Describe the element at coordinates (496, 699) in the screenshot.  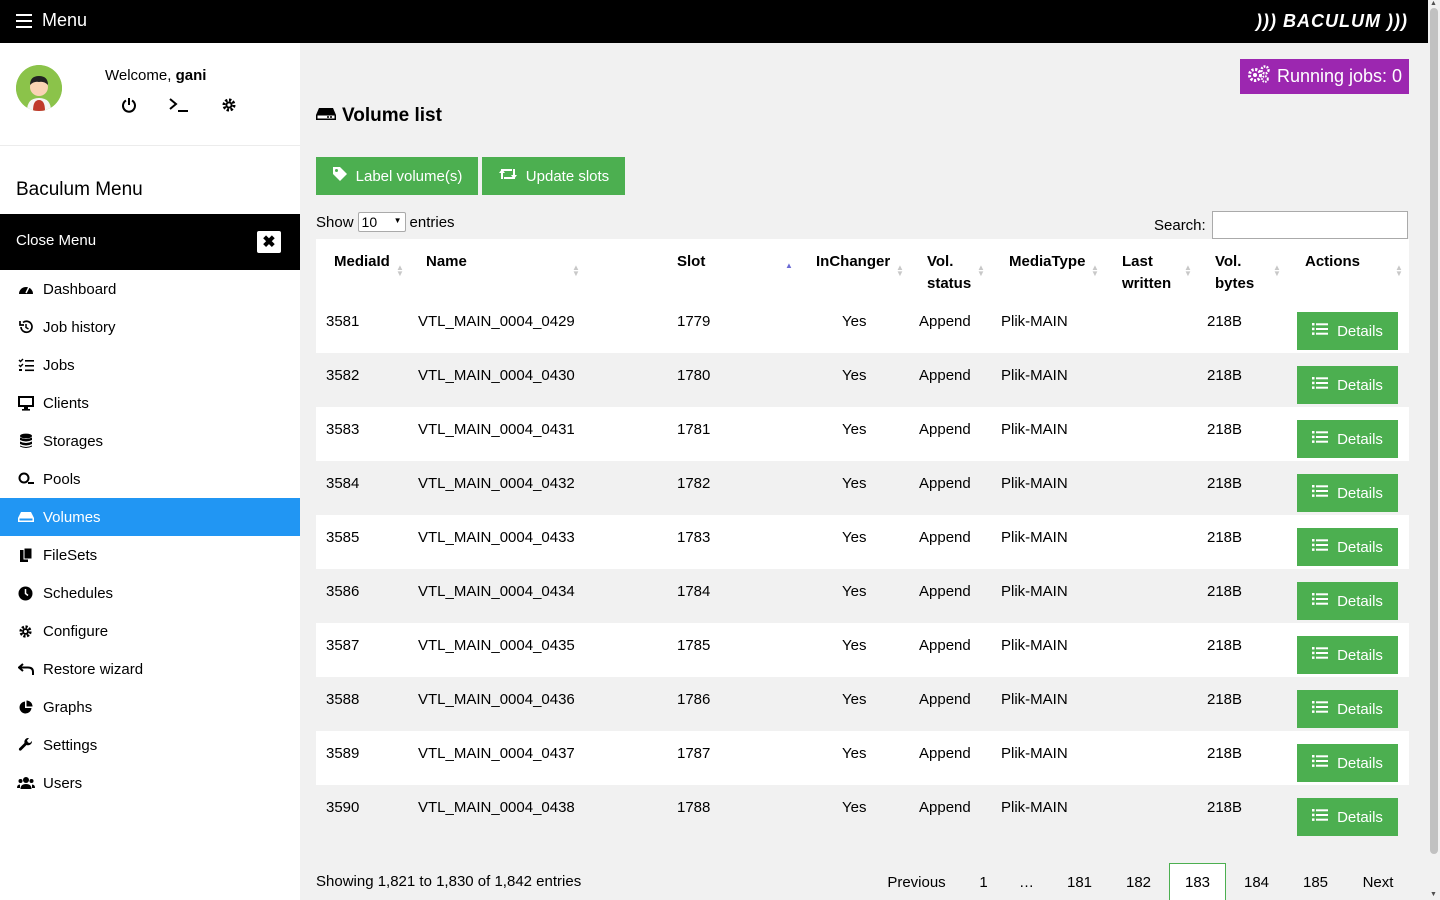
I see `cell-name: VTL_MAIN_0004_0436` at that location.